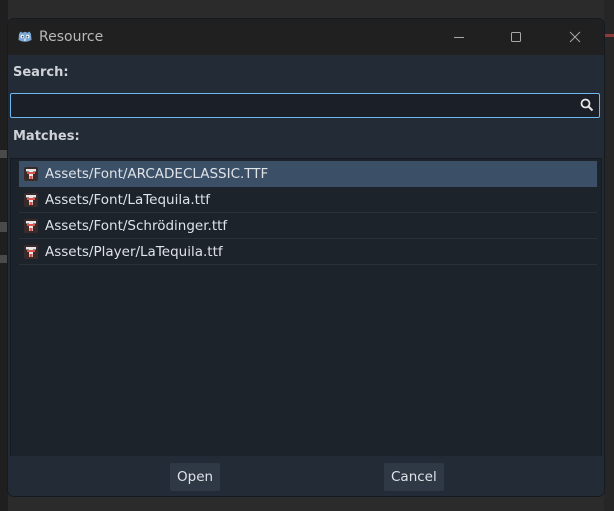 Image resolution: width=614 pixels, height=511 pixels. Describe the element at coordinates (195, 477) in the screenshot. I see `open-button: Open` at that location.